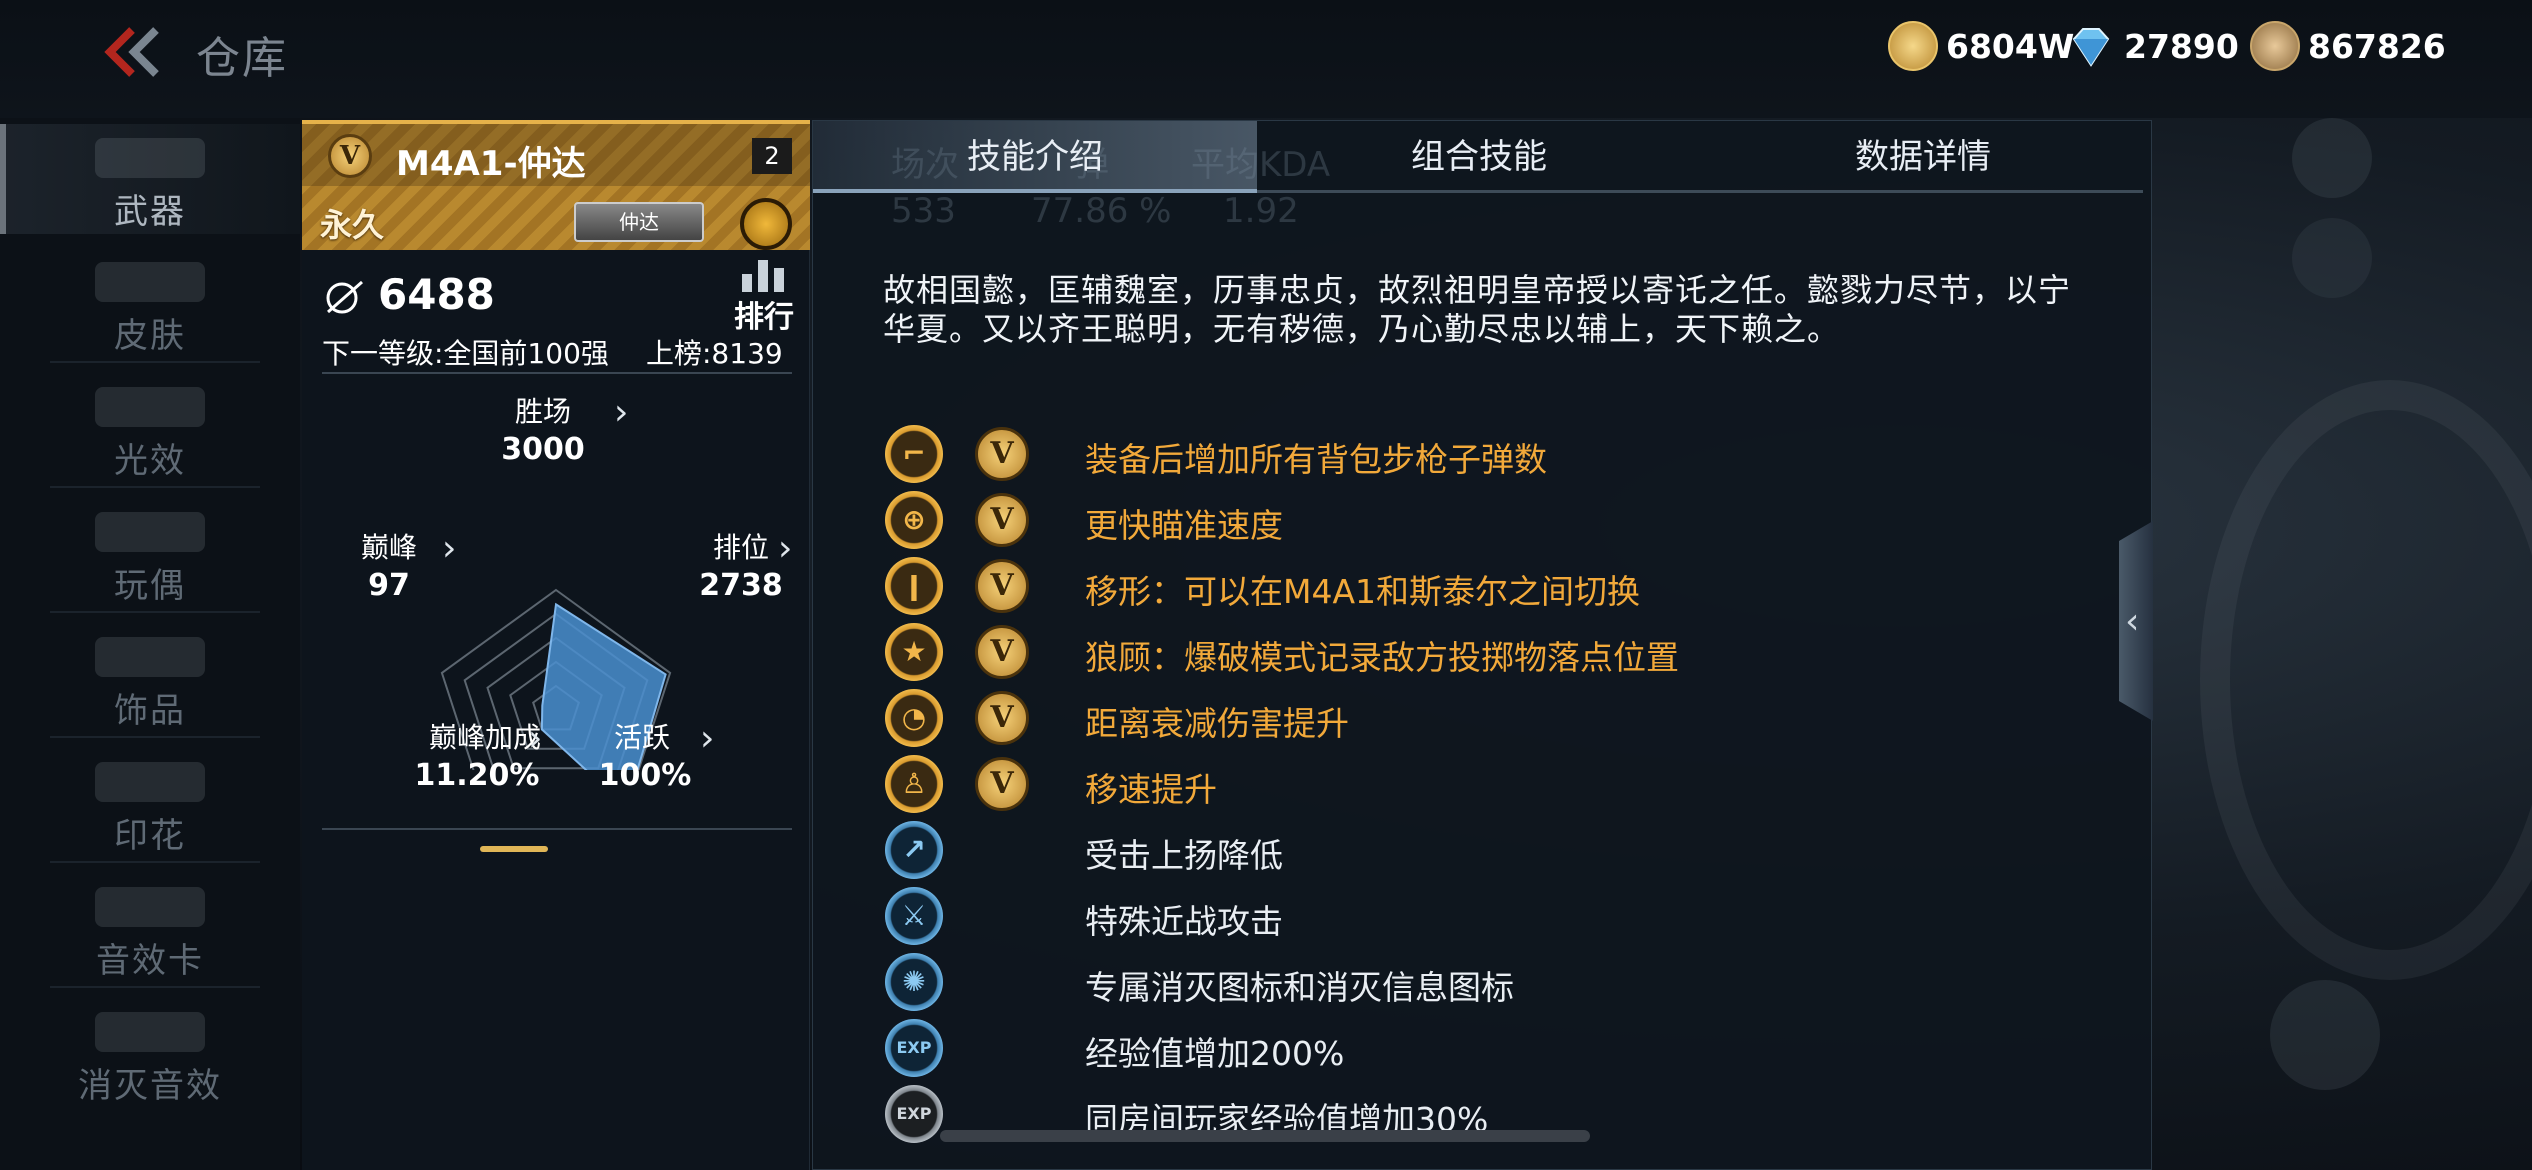  I want to click on weapon-name: M4A1-仲达, so click(491, 164).